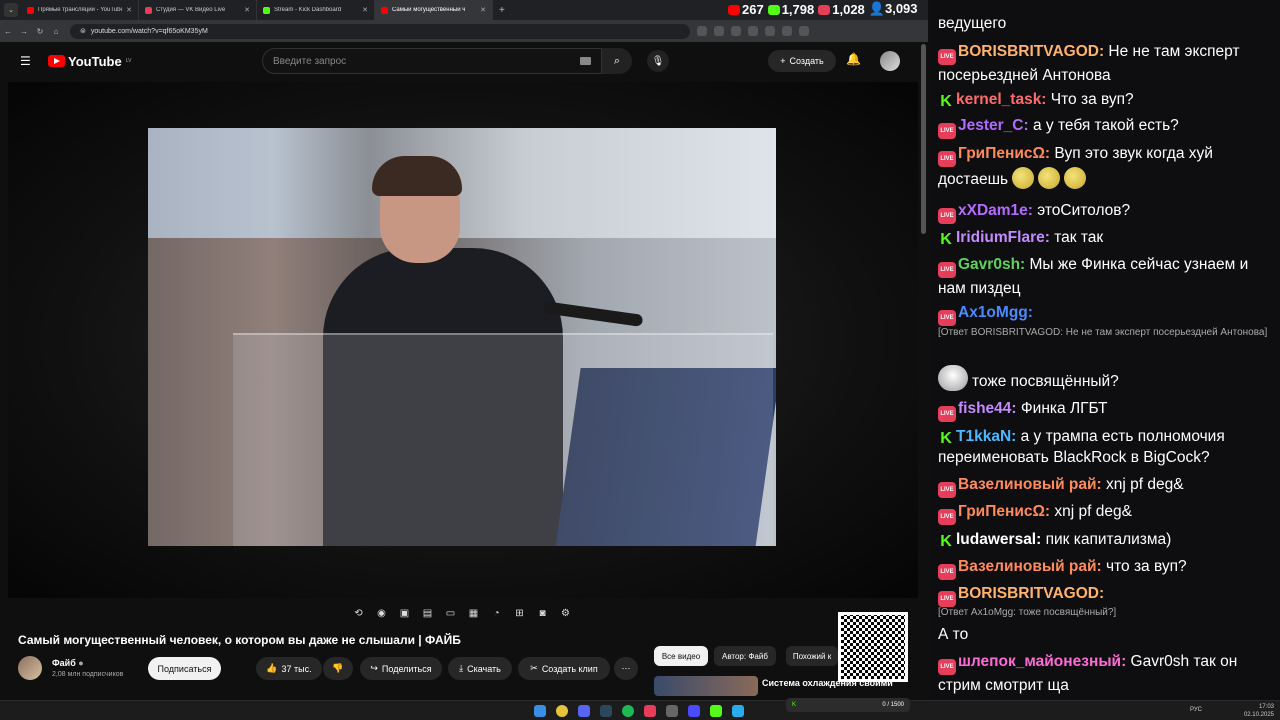  I want to click on kick-viewers: 1,798, so click(790, 9).